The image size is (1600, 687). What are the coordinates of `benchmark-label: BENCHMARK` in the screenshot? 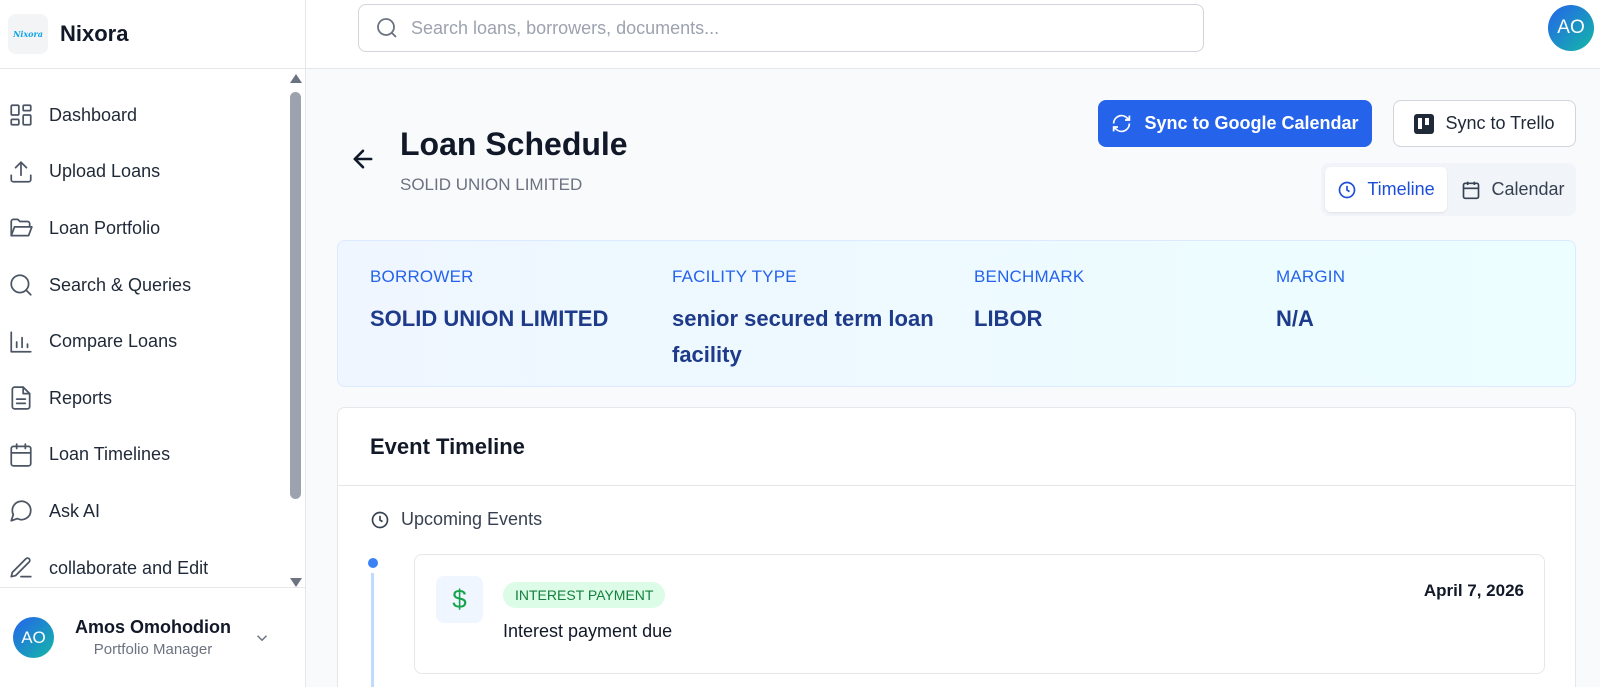 It's located at (1029, 276).